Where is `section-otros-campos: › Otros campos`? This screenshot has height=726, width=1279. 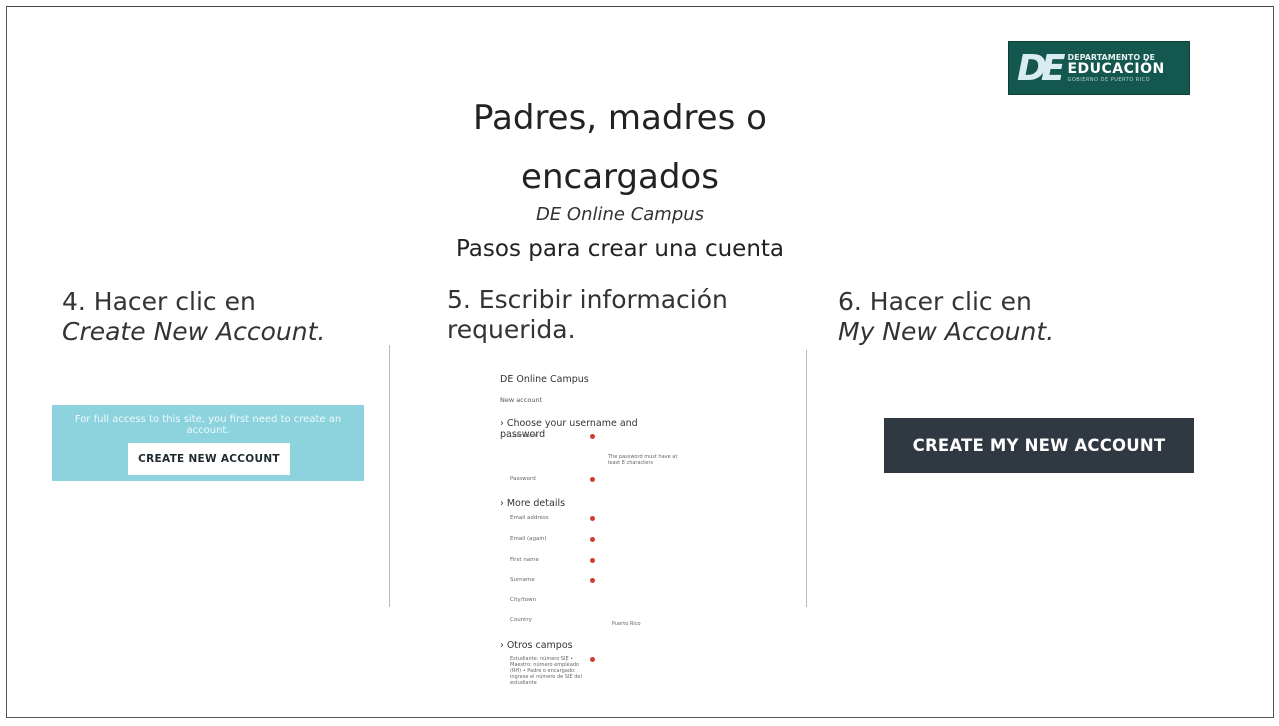
section-otros-campos: › Otros campos is located at coordinates (536, 645).